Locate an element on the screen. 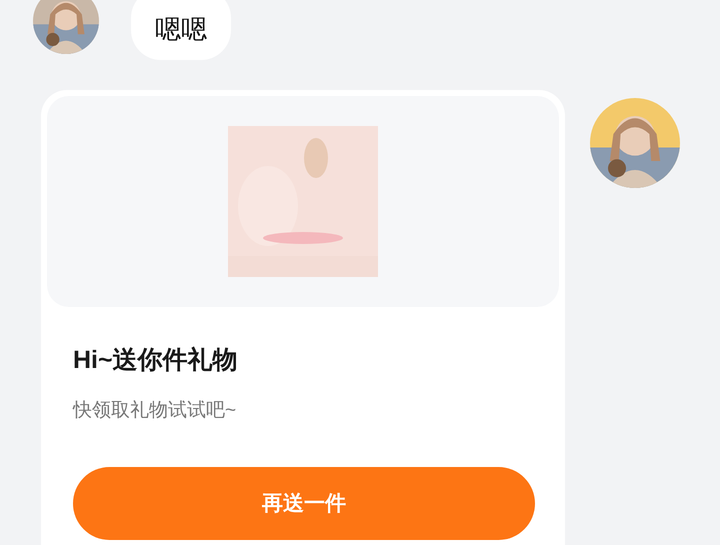  send-again-button: 再送一件 is located at coordinates (304, 503).